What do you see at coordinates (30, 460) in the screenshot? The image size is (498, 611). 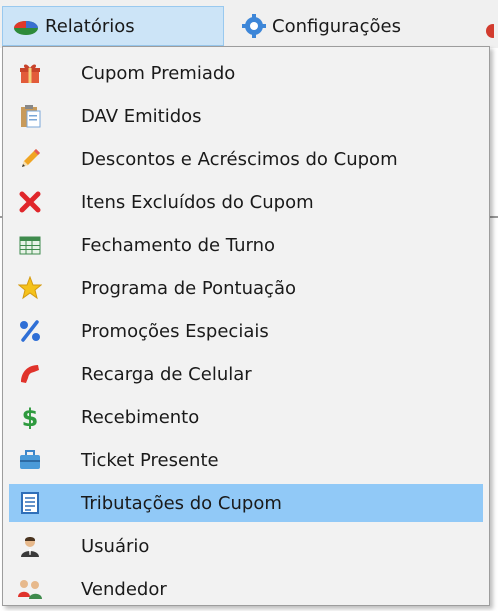 I see `toolbox-icon` at bounding box center [30, 460].